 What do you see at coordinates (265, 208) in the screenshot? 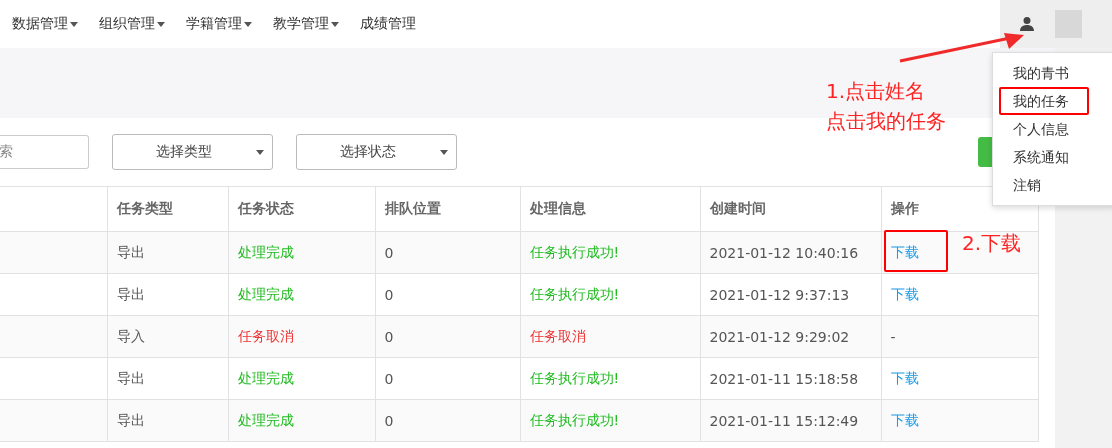
I see `column-header: 任务状态` at bounding box center [265, 208].